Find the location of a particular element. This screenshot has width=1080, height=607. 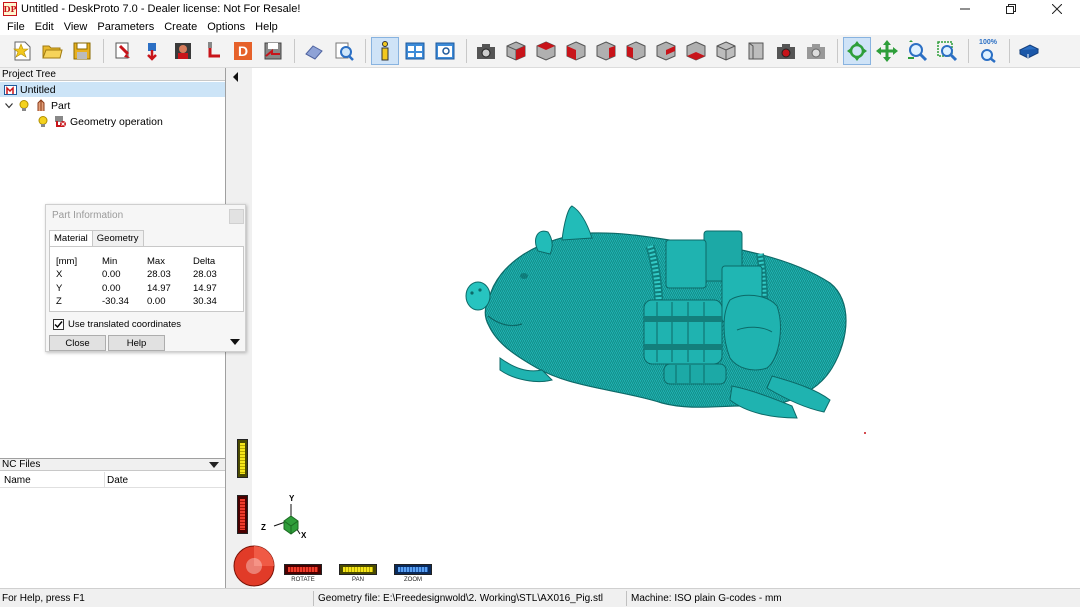

camera-button is located at coordinates (486, 51).